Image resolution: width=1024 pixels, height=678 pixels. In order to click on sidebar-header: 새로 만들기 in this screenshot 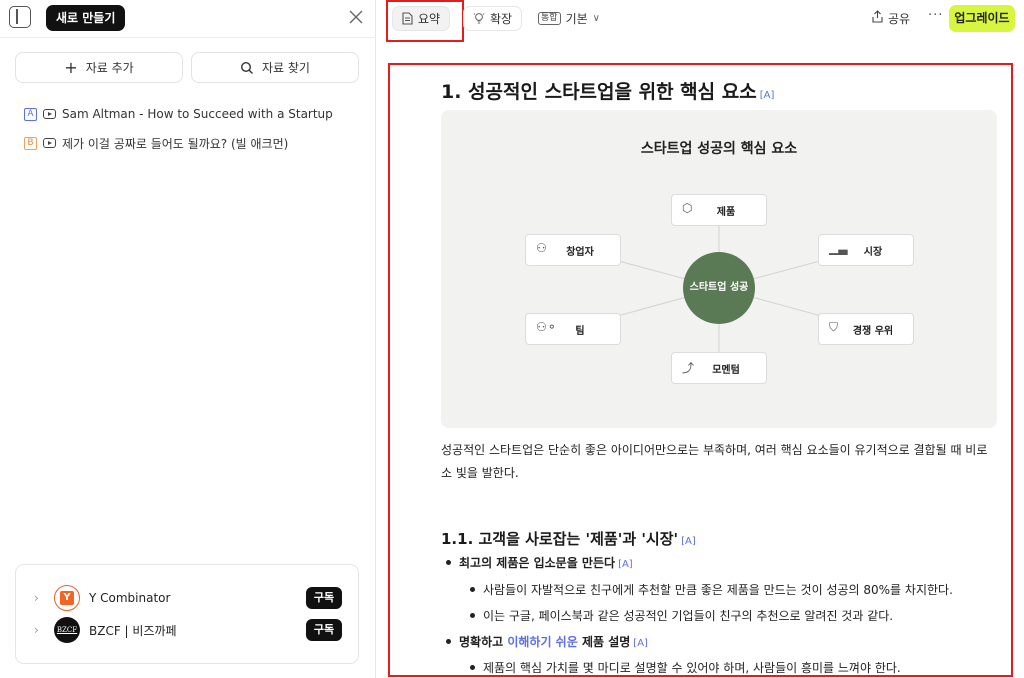, I will do `click(188, 19)`.